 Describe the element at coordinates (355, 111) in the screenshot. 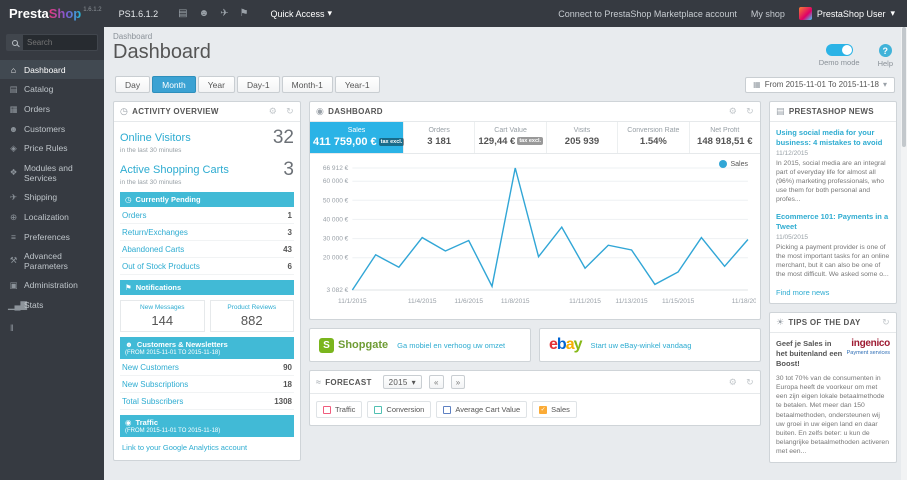

I see `dashboard-panel-title: DASHBOARD` at that location.